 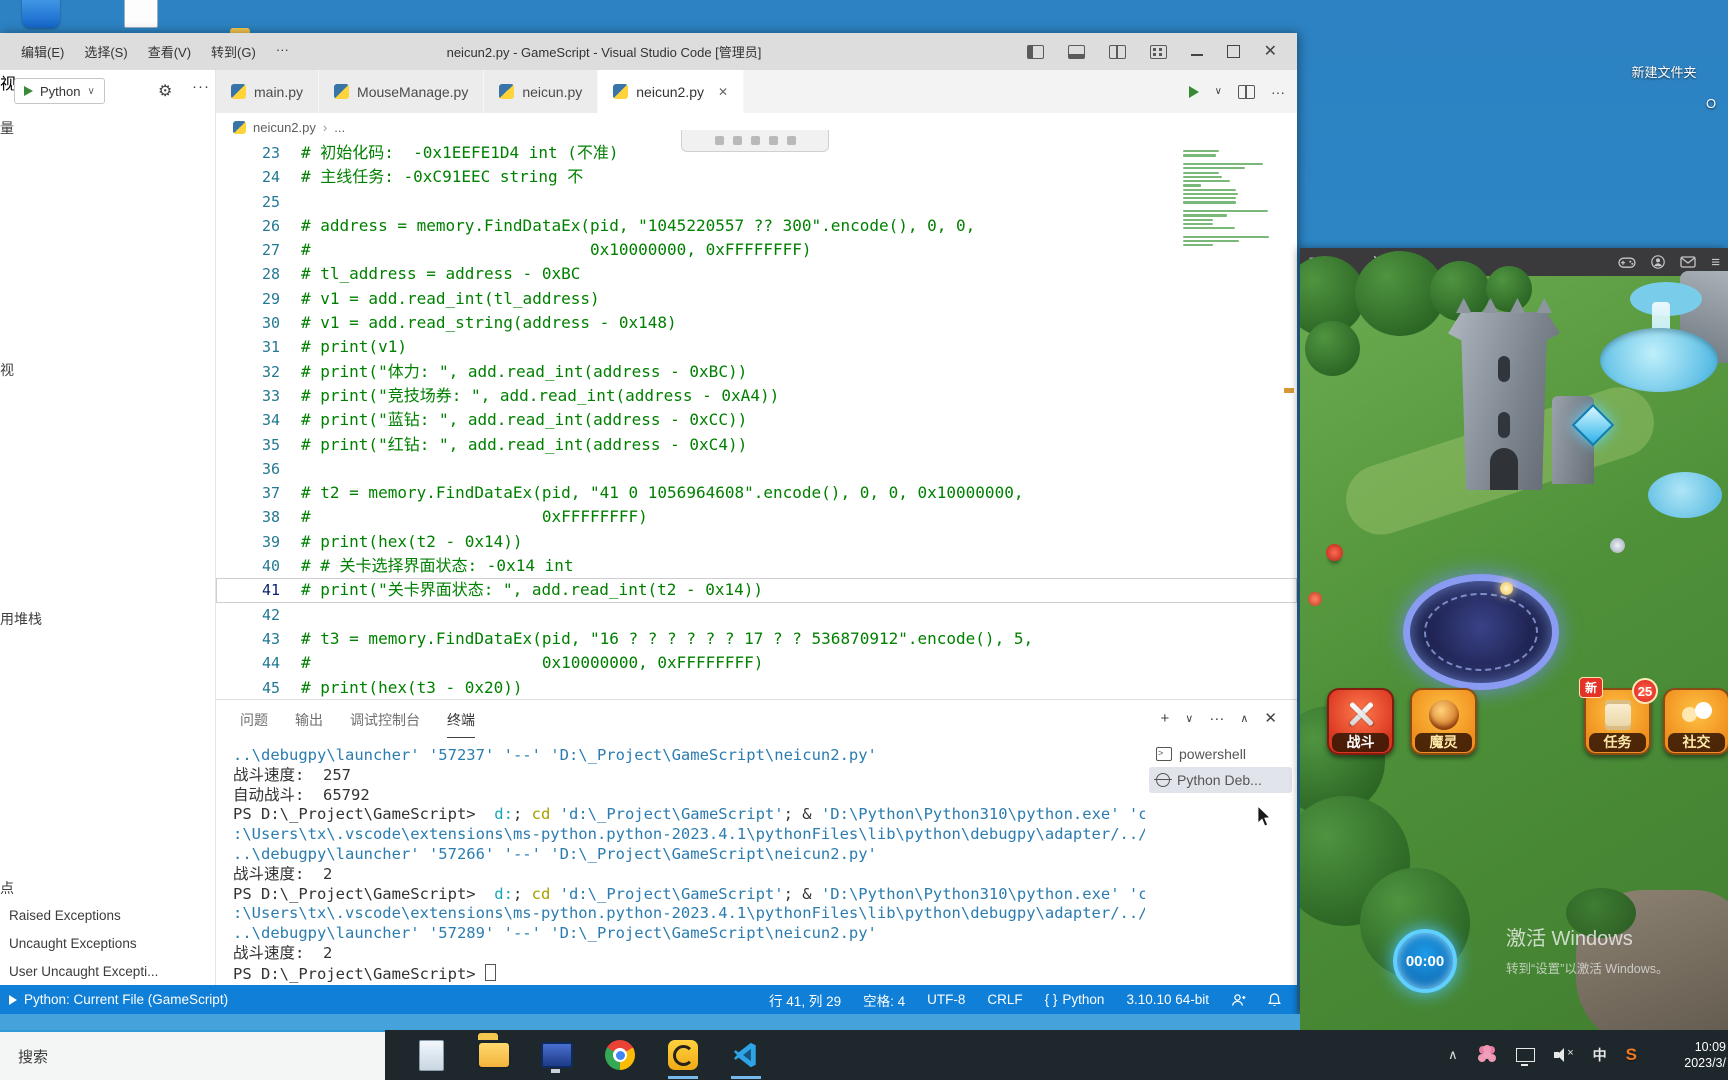 What do you see at coordinates (1117, 51) in the screenshot?
I see `split-layout-icon` at bounding box center [1117, 51].